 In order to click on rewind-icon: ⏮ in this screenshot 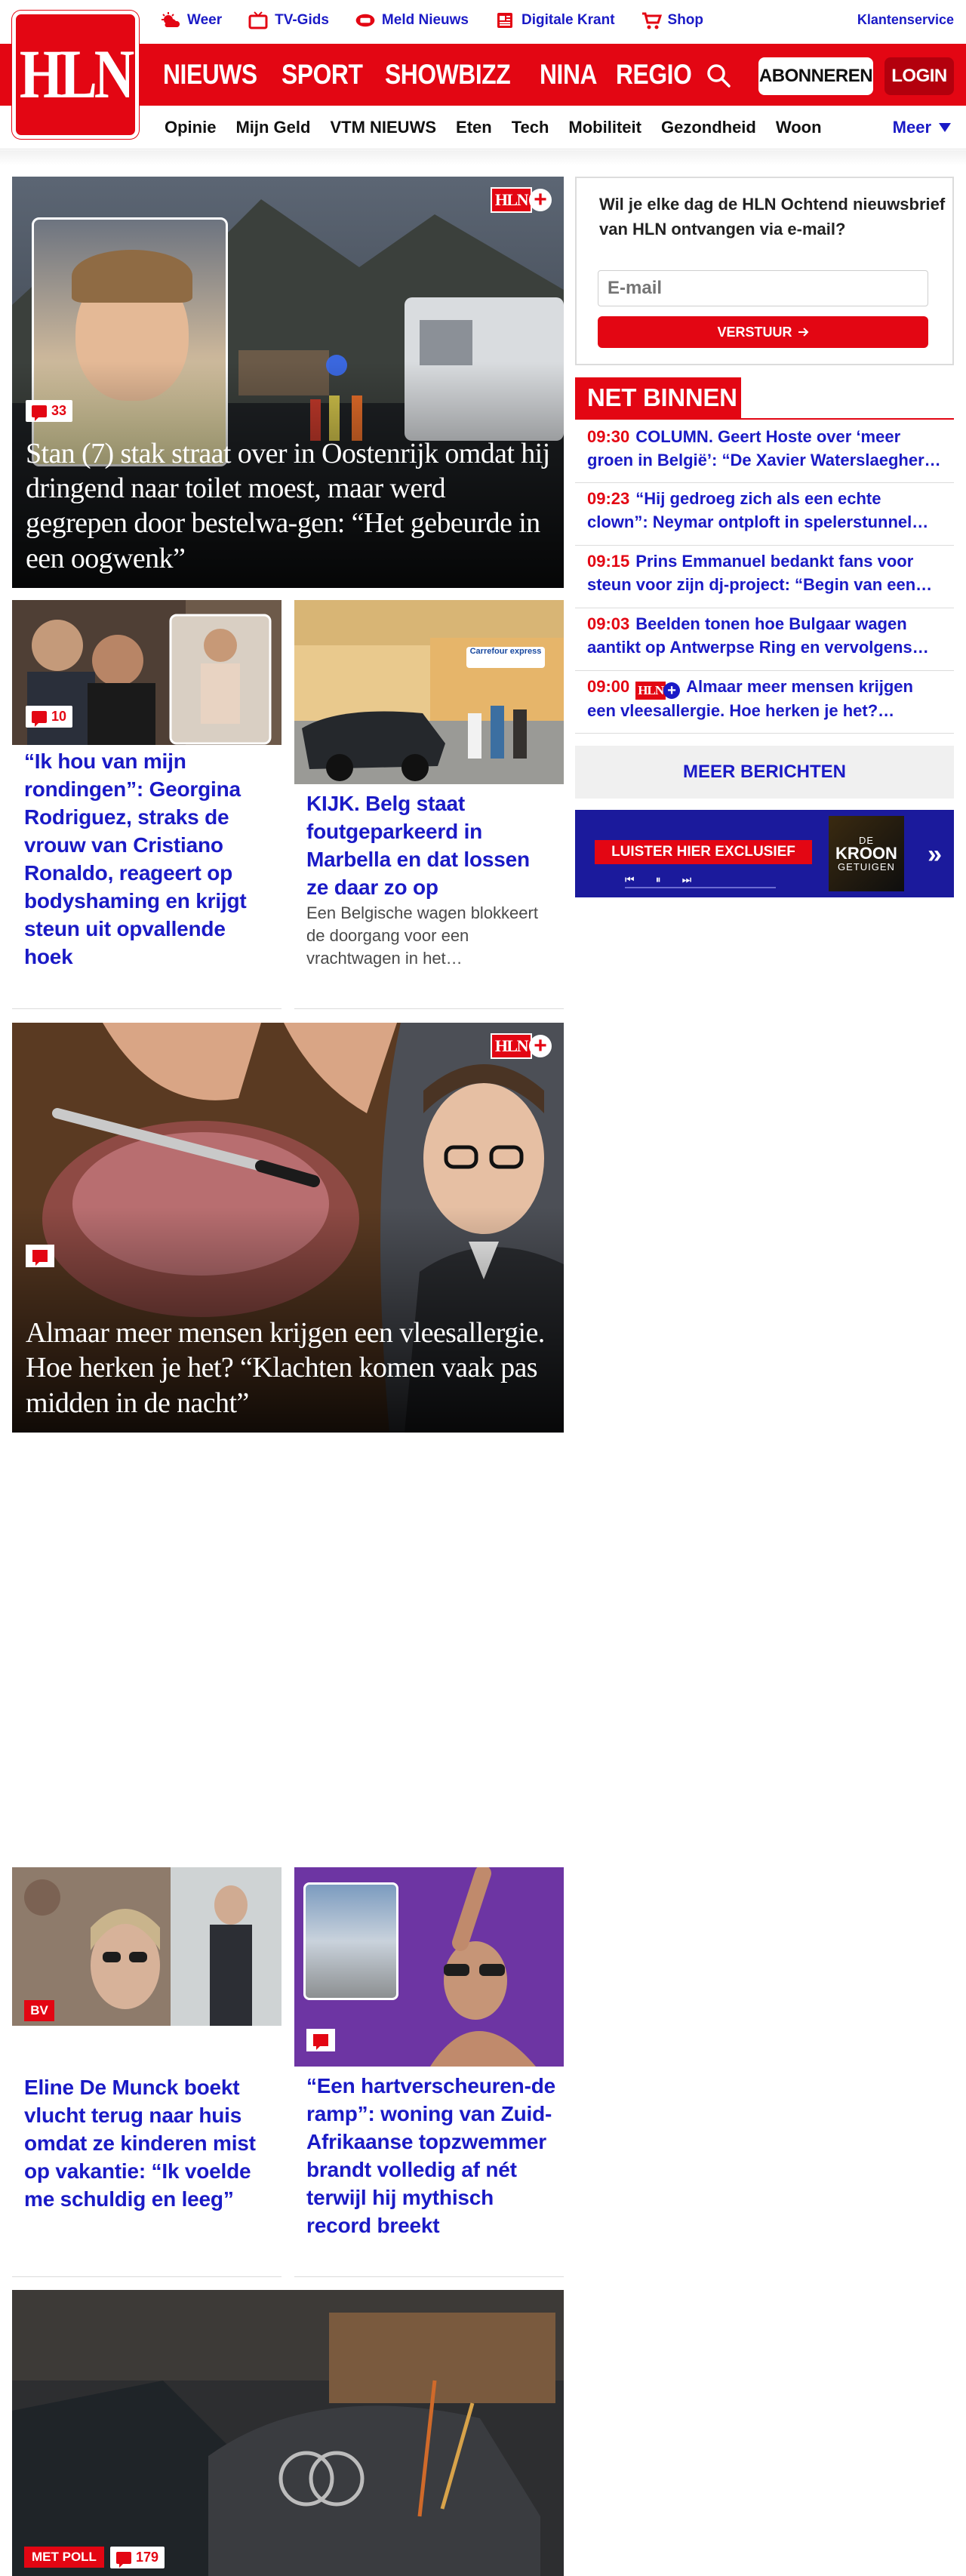, I will do `click(630, 879)`.